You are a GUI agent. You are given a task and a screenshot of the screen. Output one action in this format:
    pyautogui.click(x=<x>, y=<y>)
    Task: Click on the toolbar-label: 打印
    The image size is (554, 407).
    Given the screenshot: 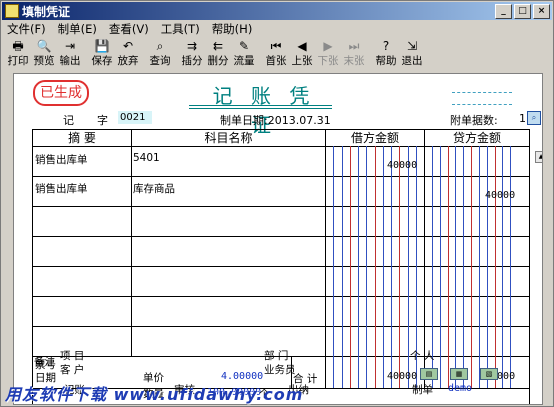 What is the action you would take?
    pyautogui.click(x=18, y=61)
    